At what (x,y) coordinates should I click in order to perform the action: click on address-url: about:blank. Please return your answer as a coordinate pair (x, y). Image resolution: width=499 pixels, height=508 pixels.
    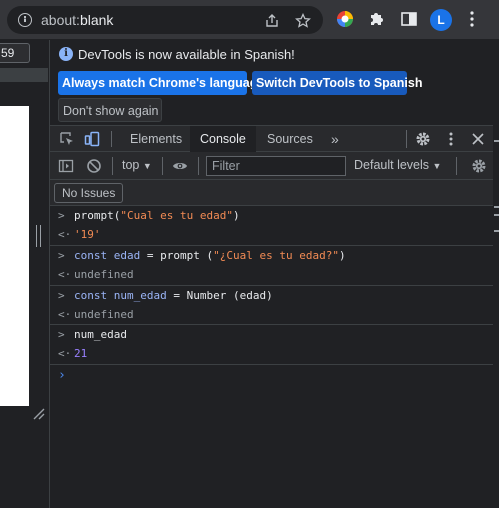
    Looking at the image, I should click on (77, 20).